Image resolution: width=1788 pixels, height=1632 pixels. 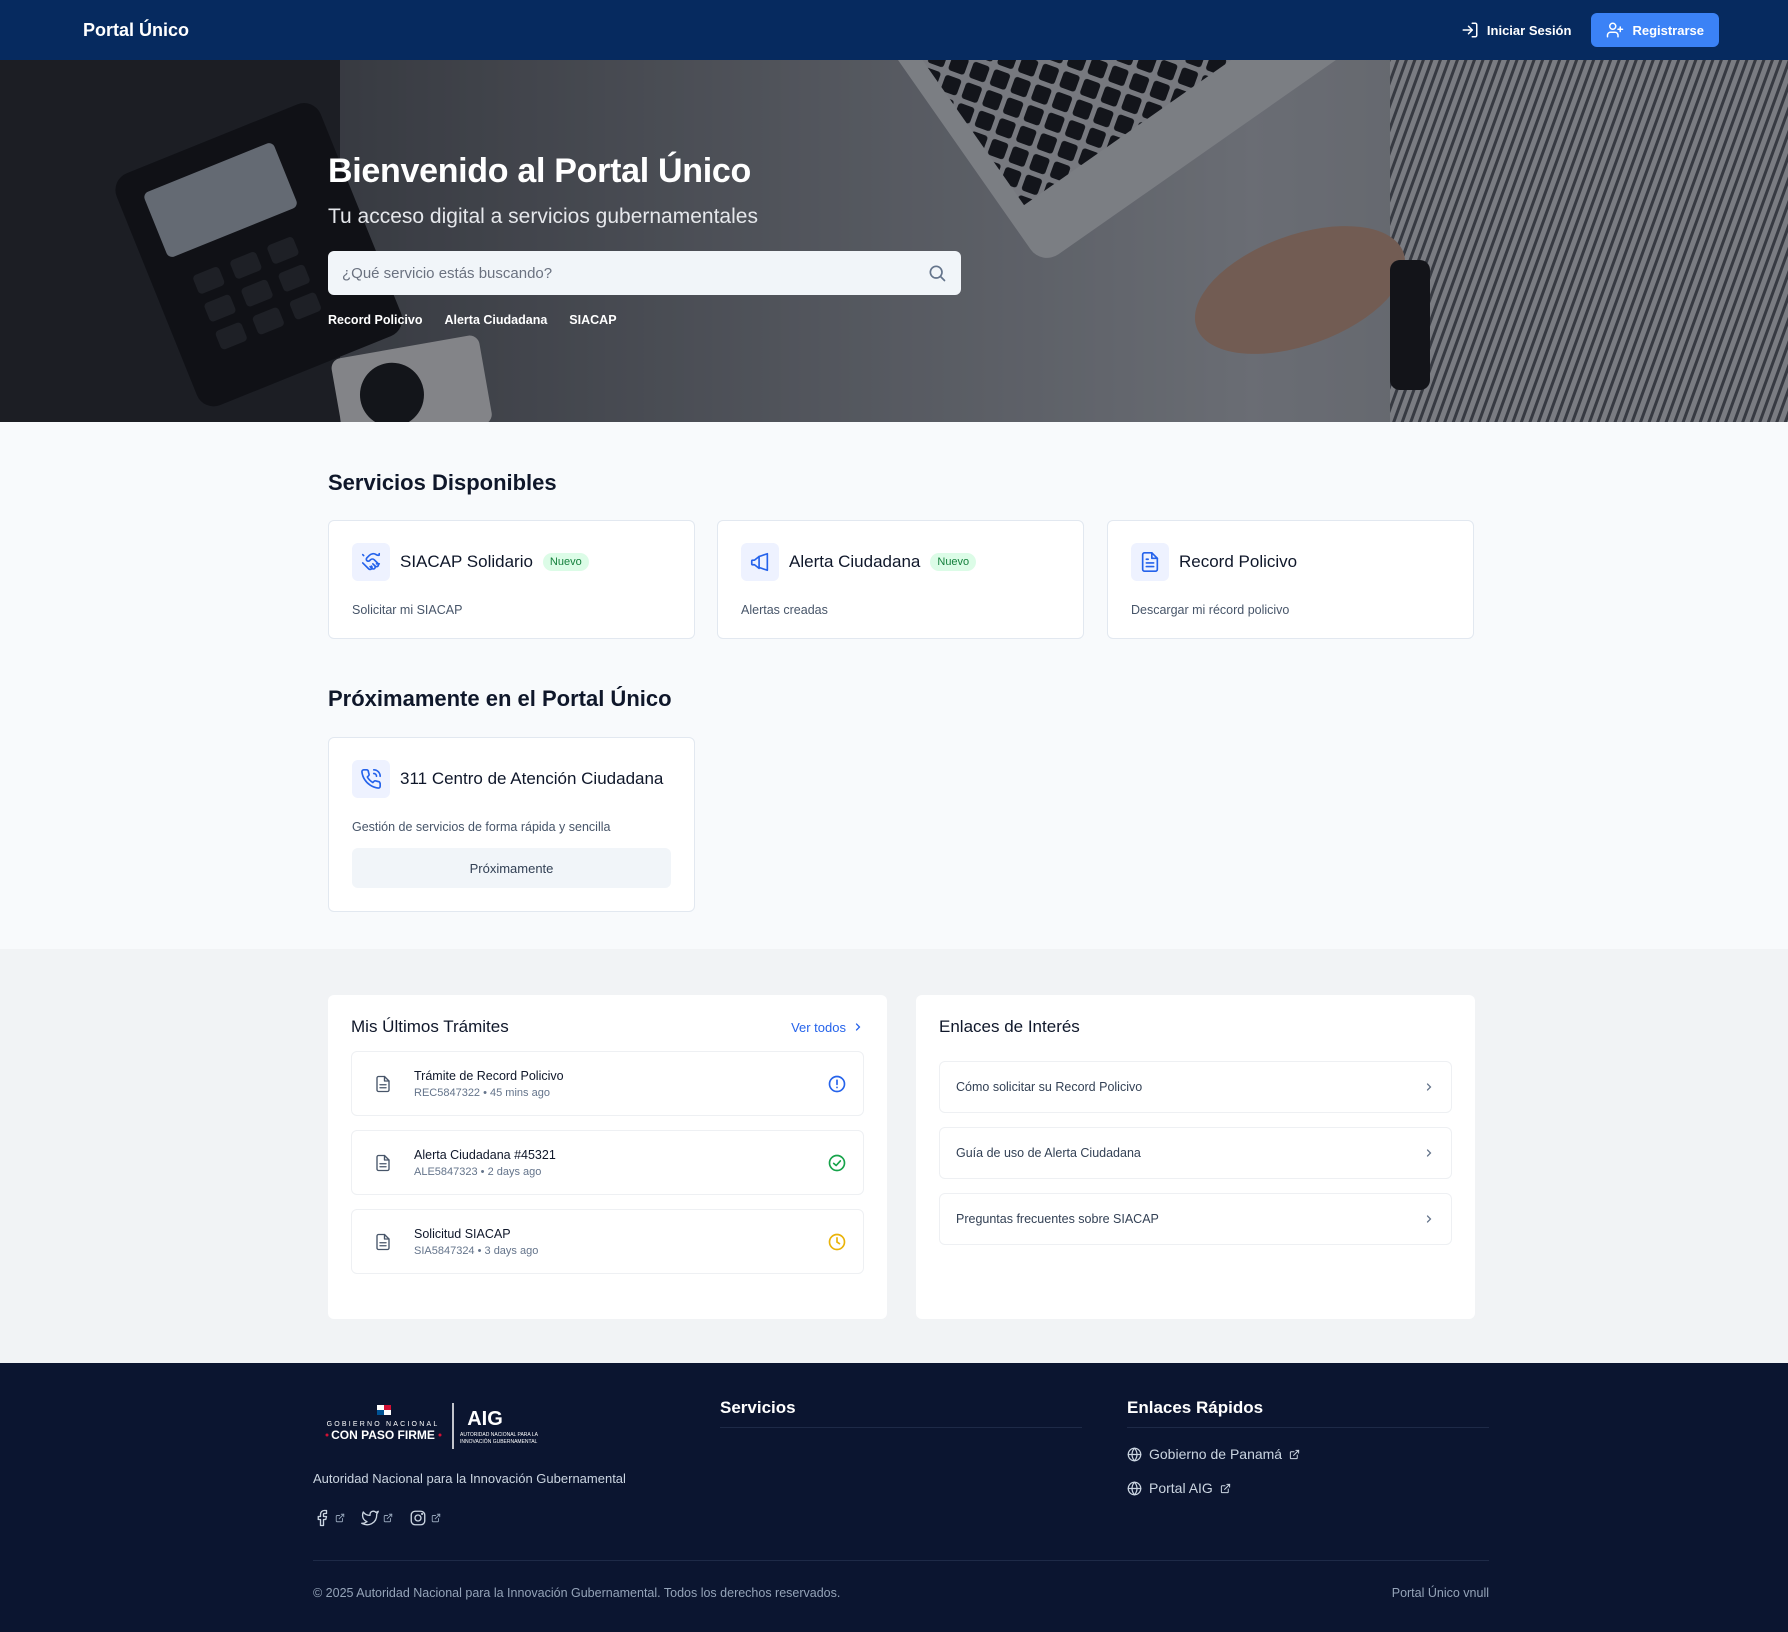 What do you see at coordinates (322, 1518) in the screenshot?
I see `facebook-icon` at bounding box center [322, 1518].